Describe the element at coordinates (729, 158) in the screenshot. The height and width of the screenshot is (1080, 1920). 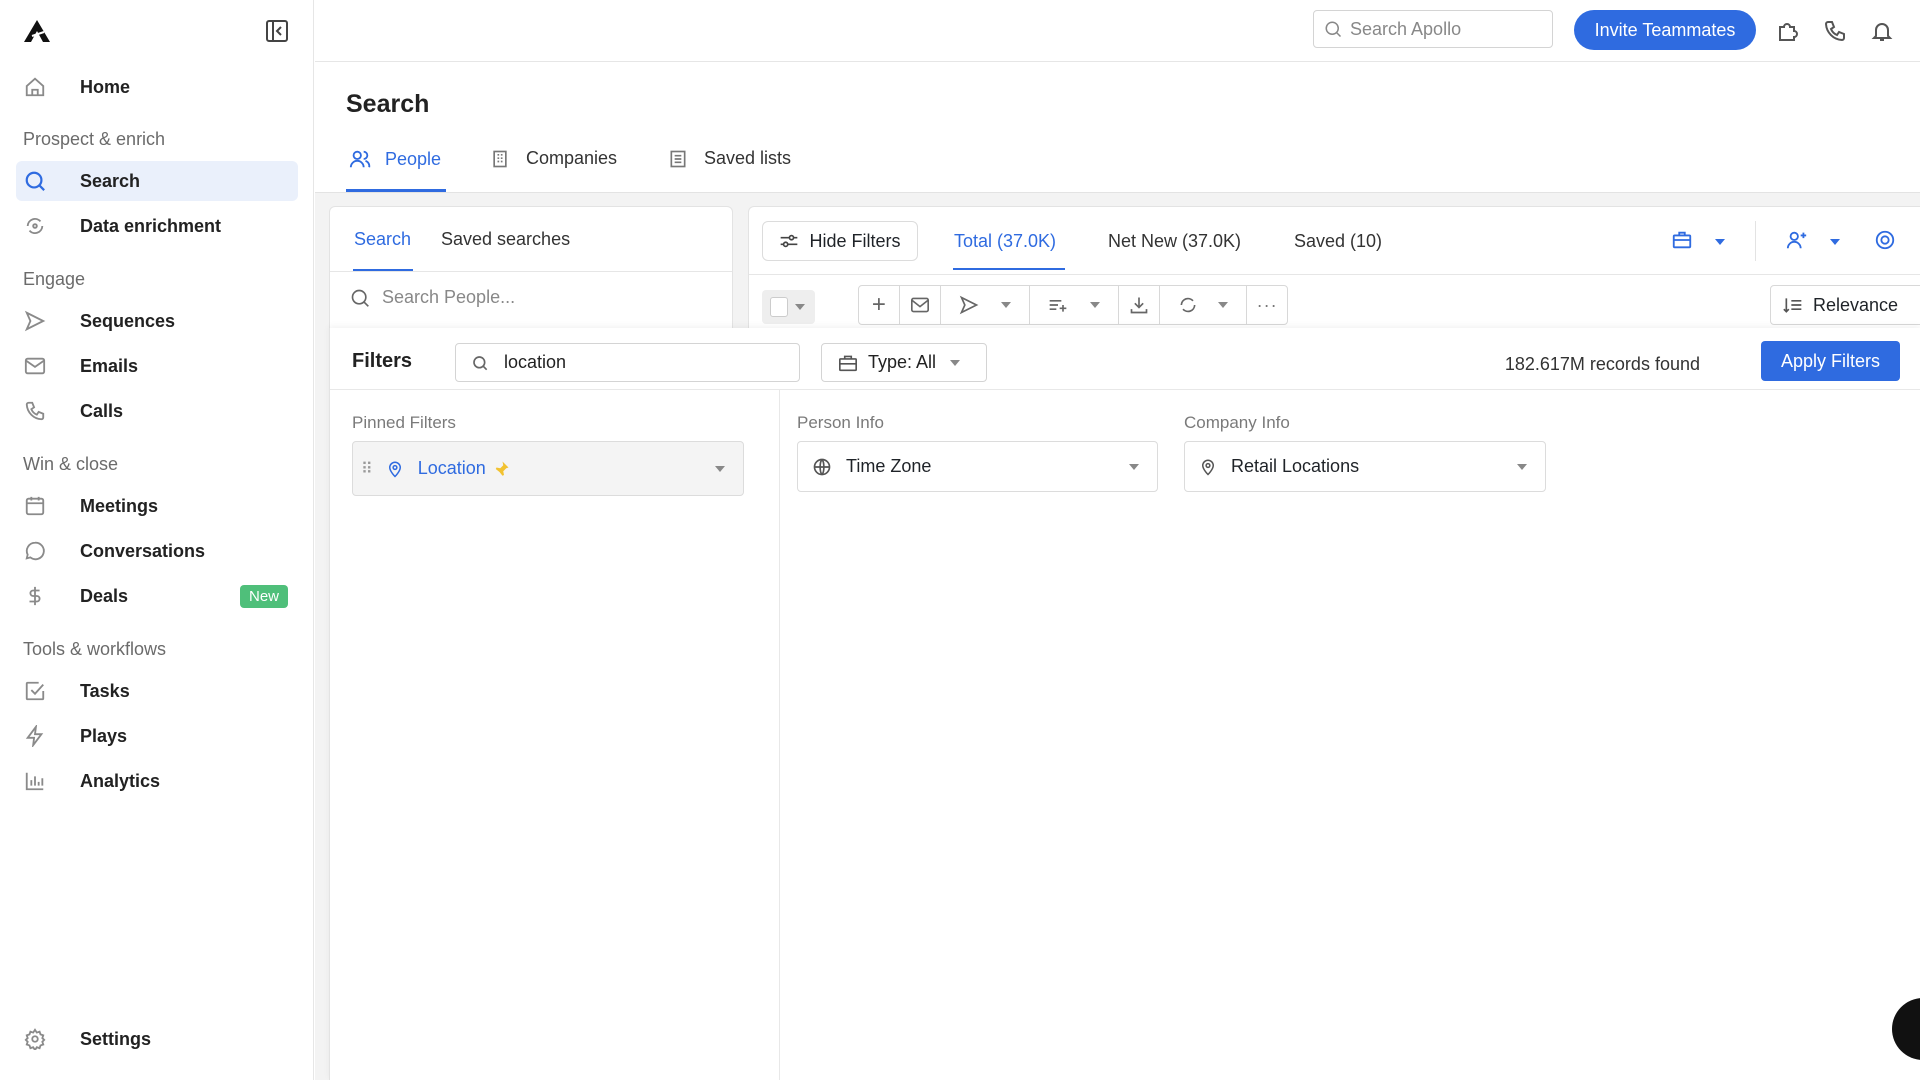
I see `tab-saved-lists: Saved lists` at that location.